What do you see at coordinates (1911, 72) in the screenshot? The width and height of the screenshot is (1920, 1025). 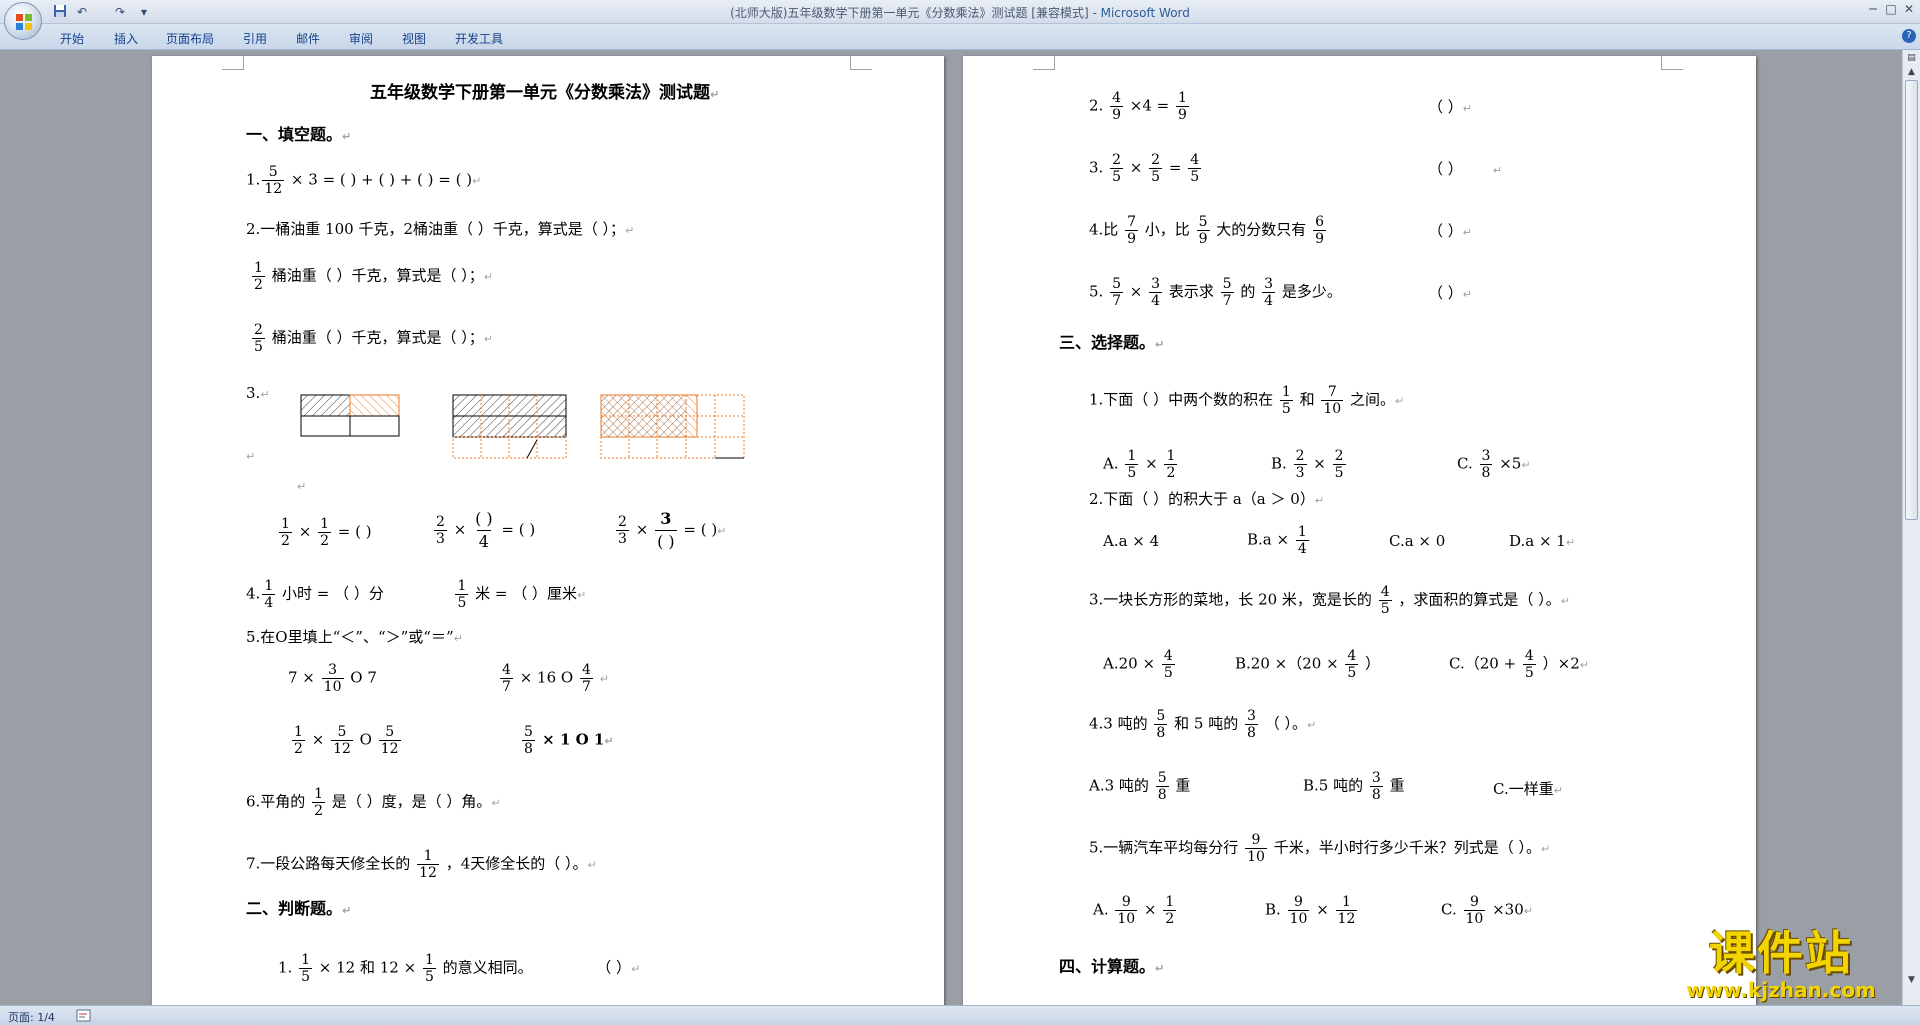 I see `scroll-up-icon: ▲` at bounding box center [1911, 72].